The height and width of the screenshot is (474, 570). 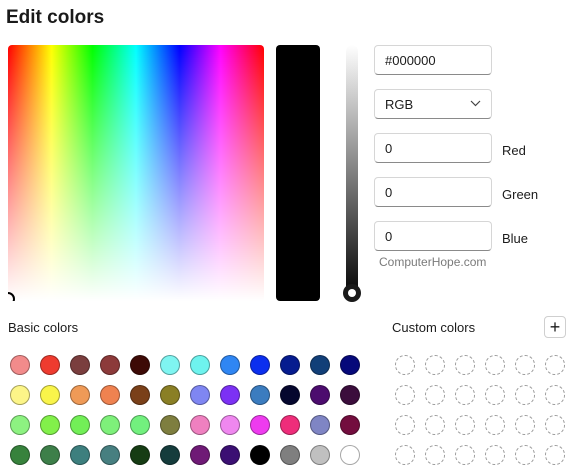 What do you see at coordinates (433, 104) in the screenshot?
I see `color-model-dropdown: RGB` at bounding box center [433, 104].